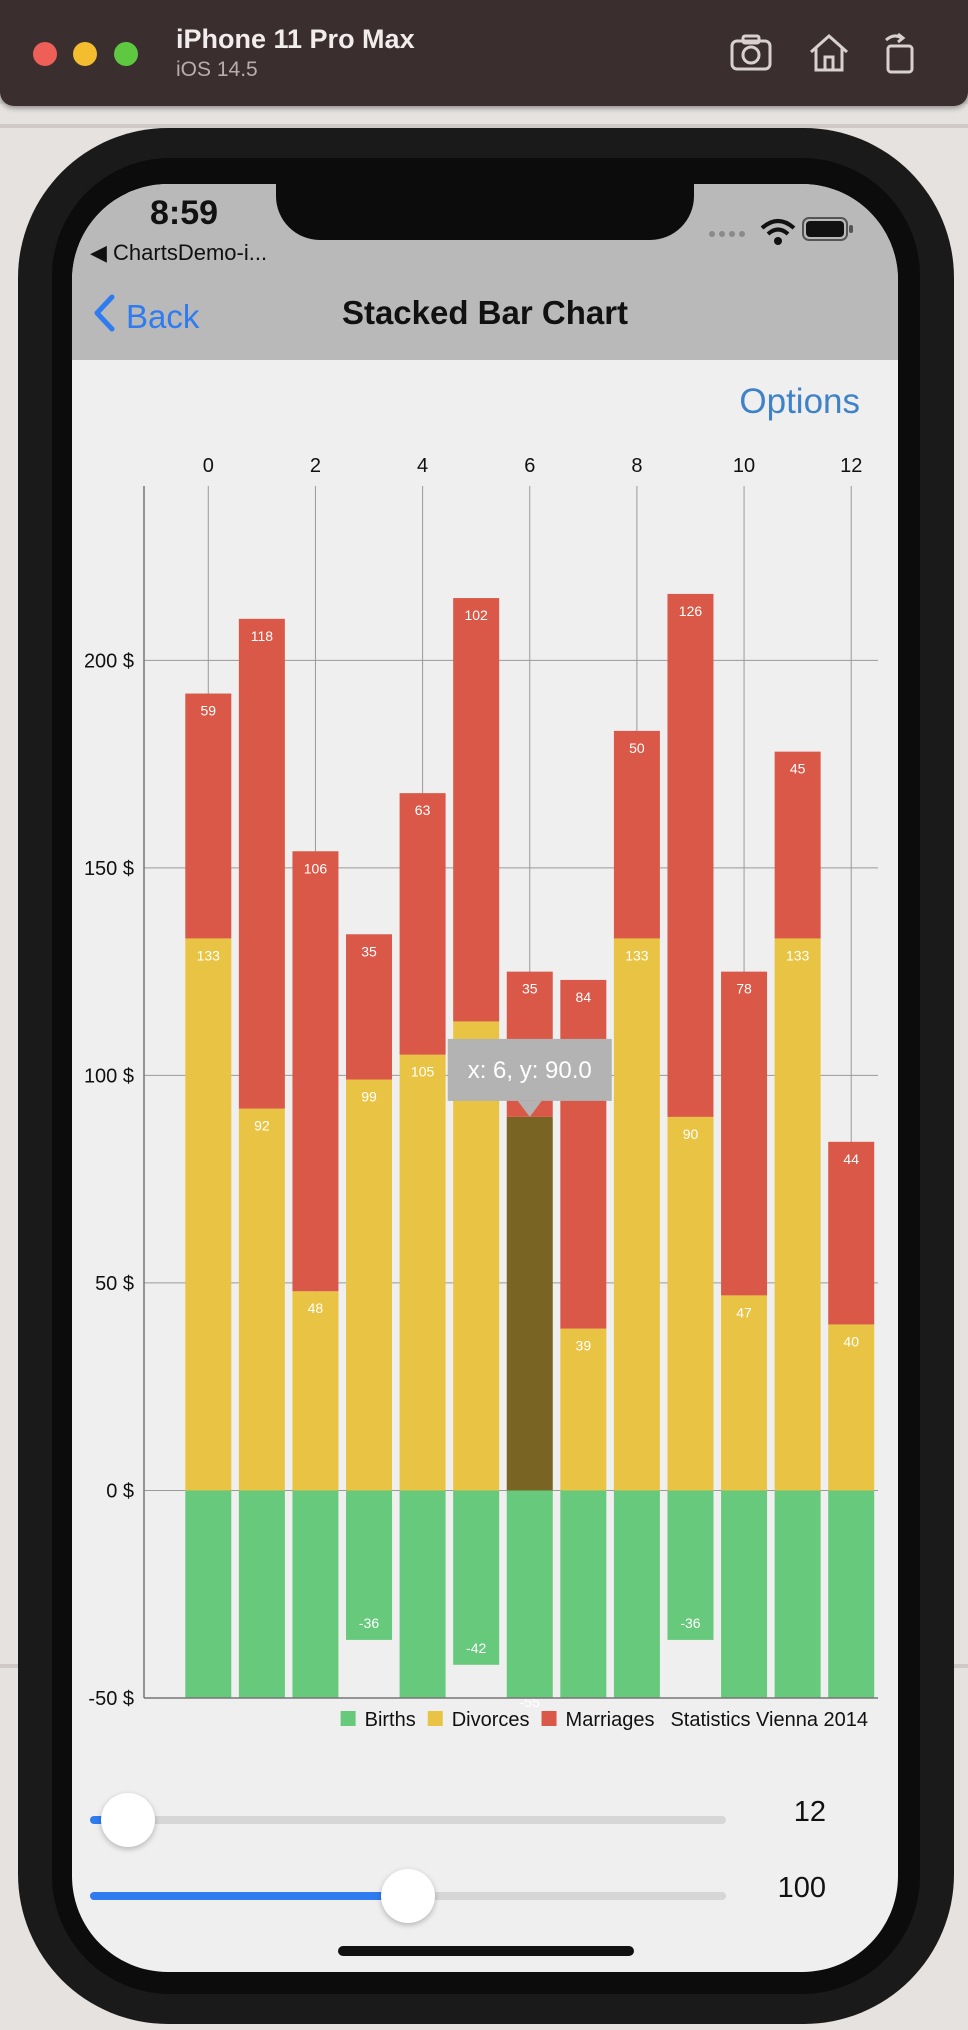  What do you see at coordinates (408, 1820) in the screenshot?
I see `bar-count-slider` at bounding box center [408, 1820].